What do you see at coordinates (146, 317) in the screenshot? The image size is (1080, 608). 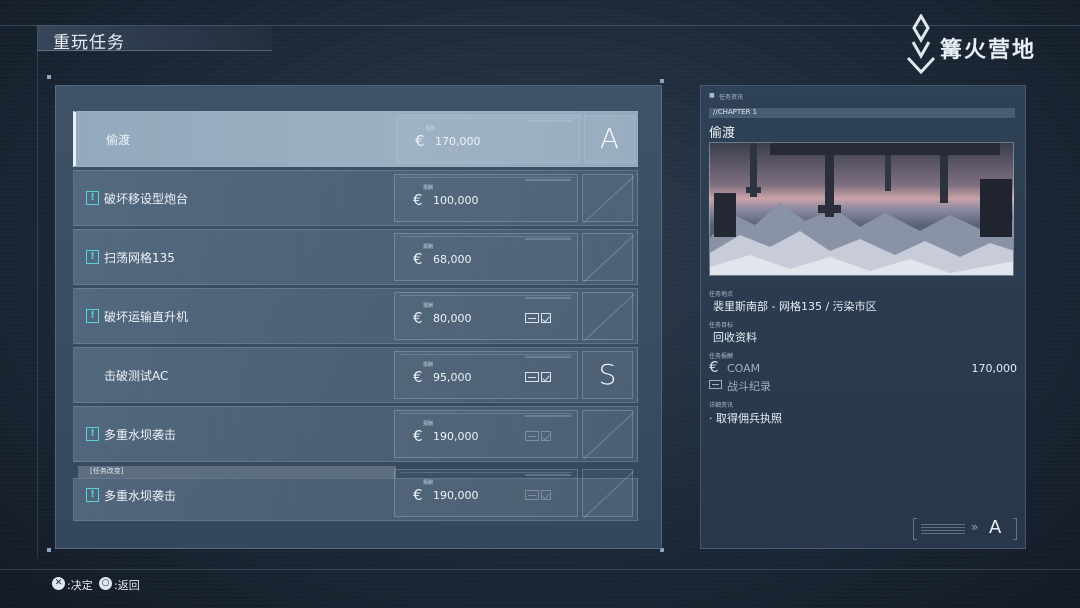 I see `mission-name: 破坏运输直升机` at bounding box center [146, 317].